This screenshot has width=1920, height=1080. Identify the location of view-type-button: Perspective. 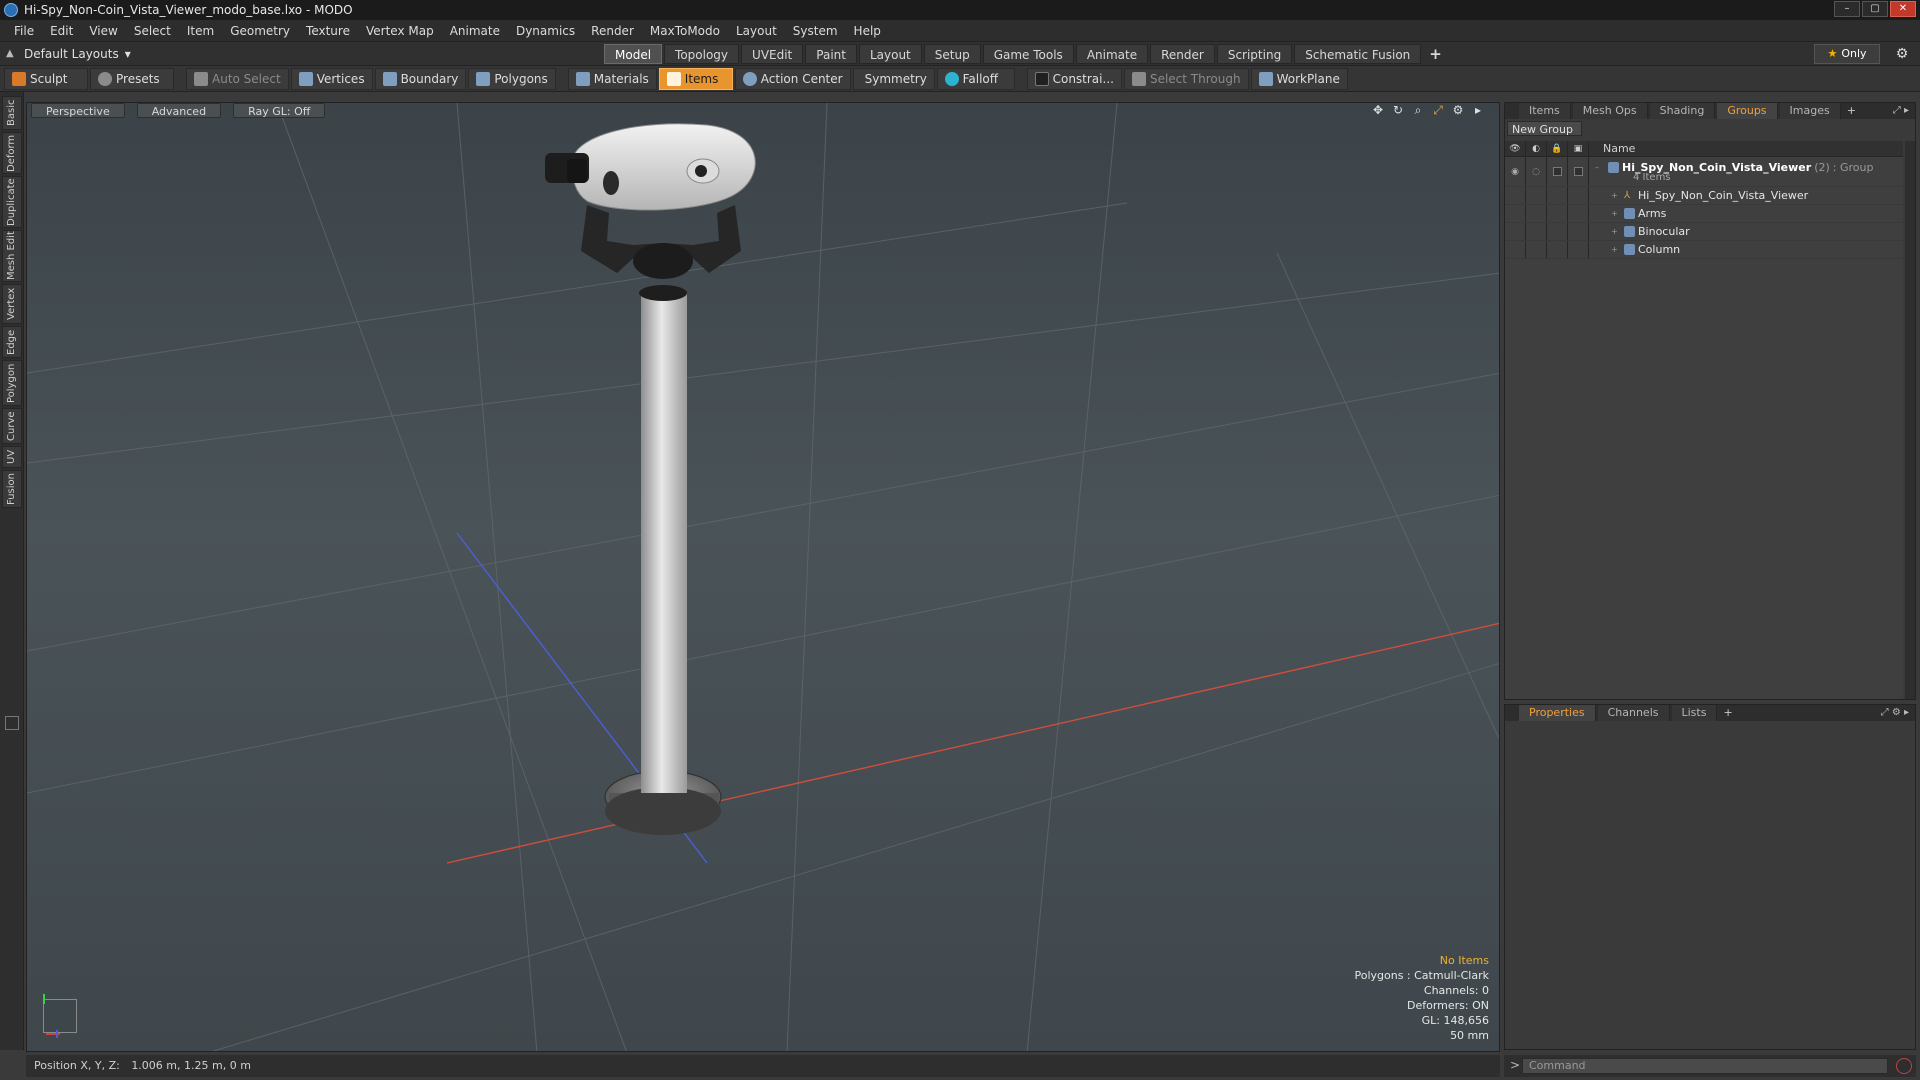
(78, 110).